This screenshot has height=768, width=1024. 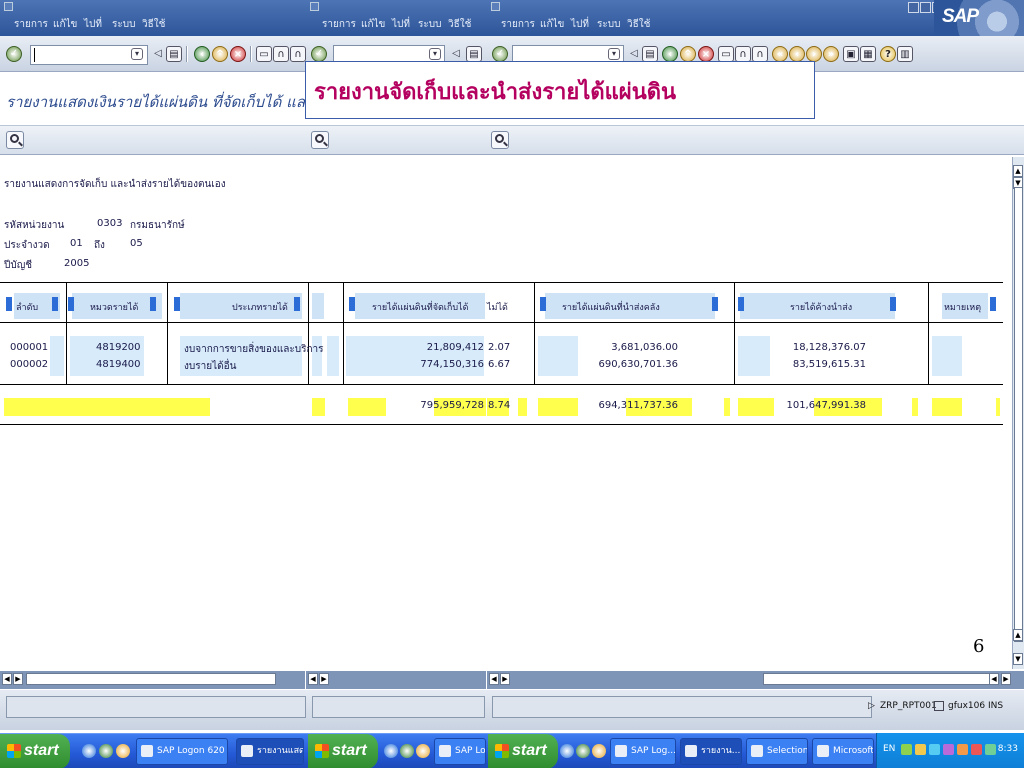 I want to click on network-icon, so click(x=906, y=749).